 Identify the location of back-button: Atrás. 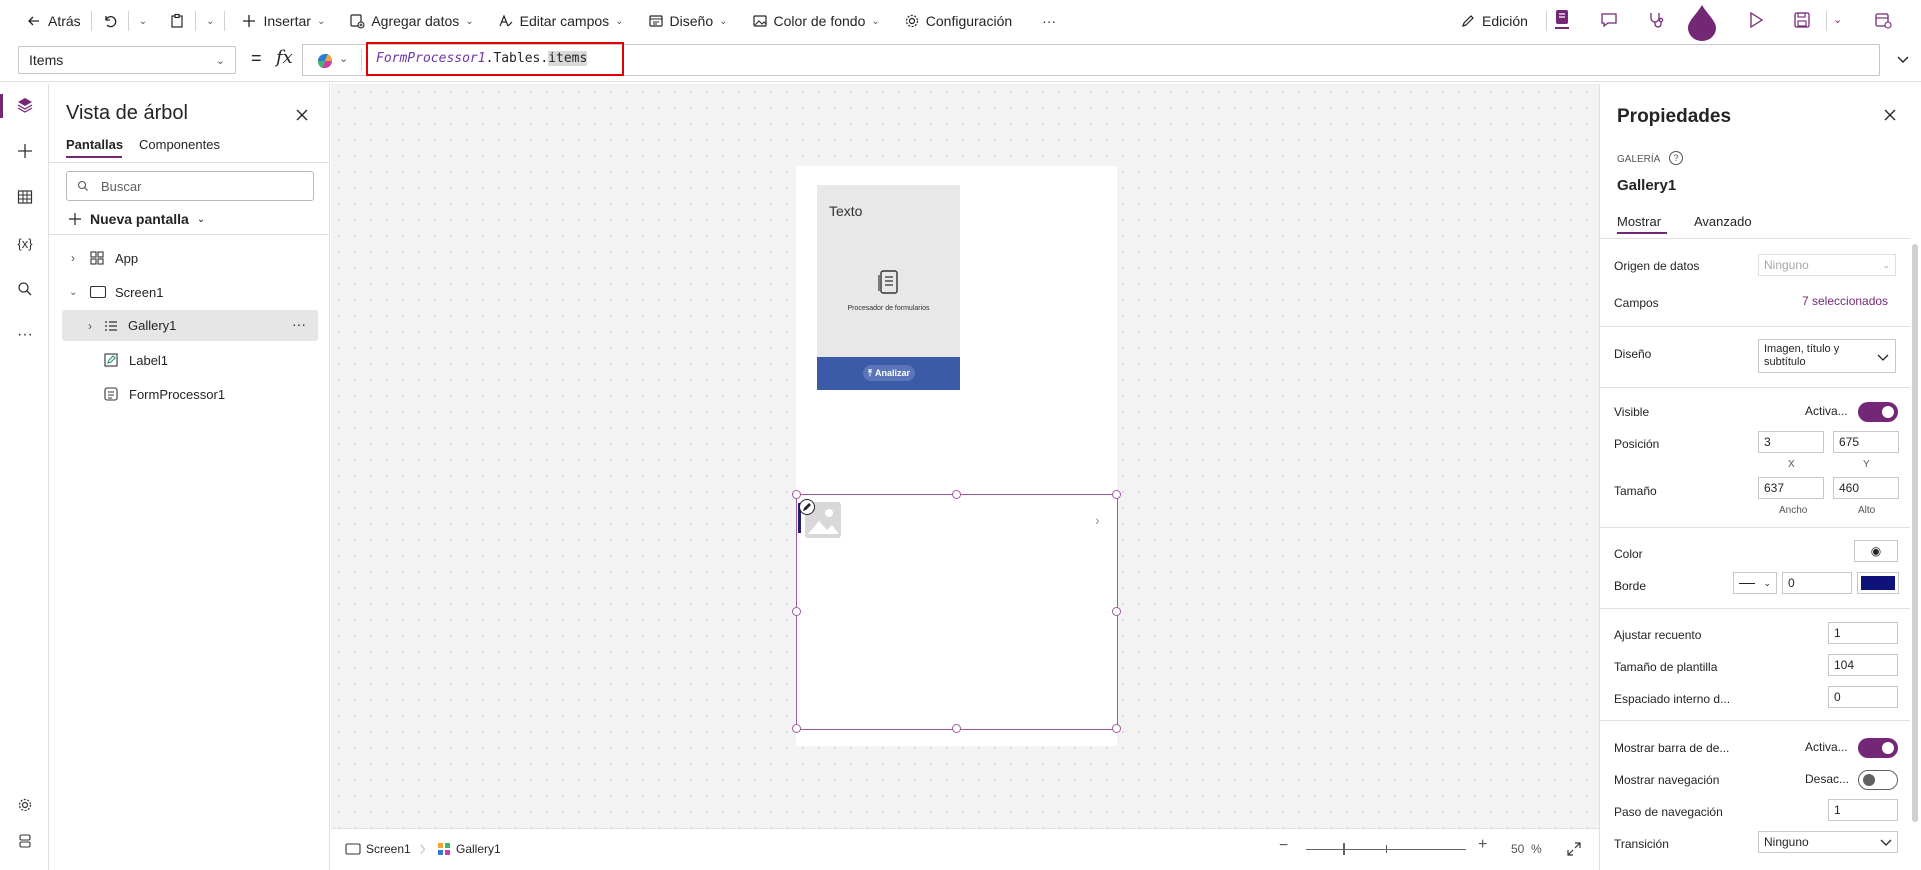
(53, 21).